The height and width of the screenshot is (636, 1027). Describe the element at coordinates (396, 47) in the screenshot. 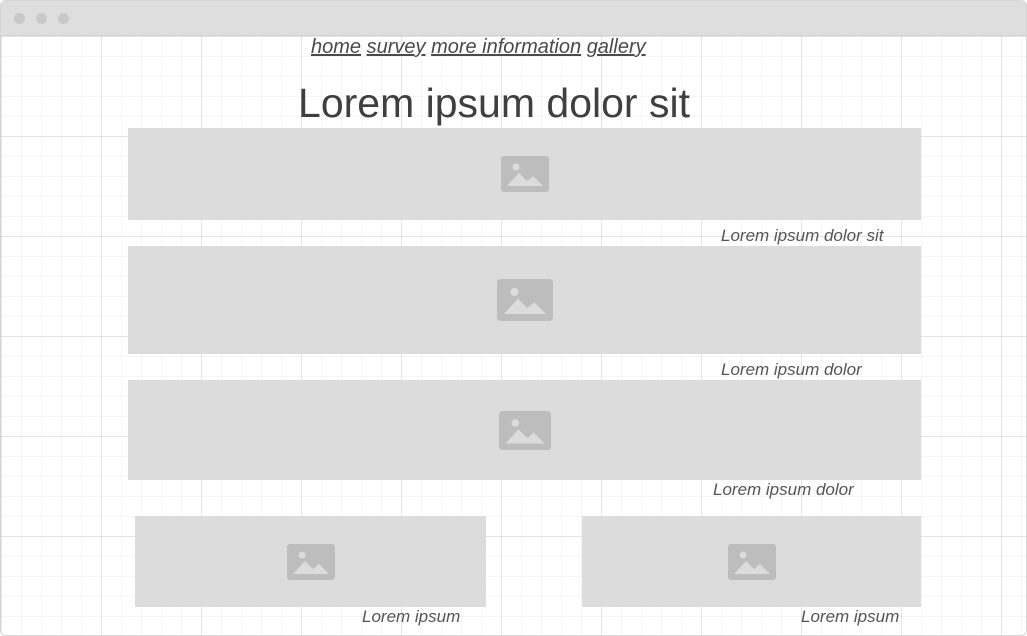

I see `nav-link-survey: survey` at that location.